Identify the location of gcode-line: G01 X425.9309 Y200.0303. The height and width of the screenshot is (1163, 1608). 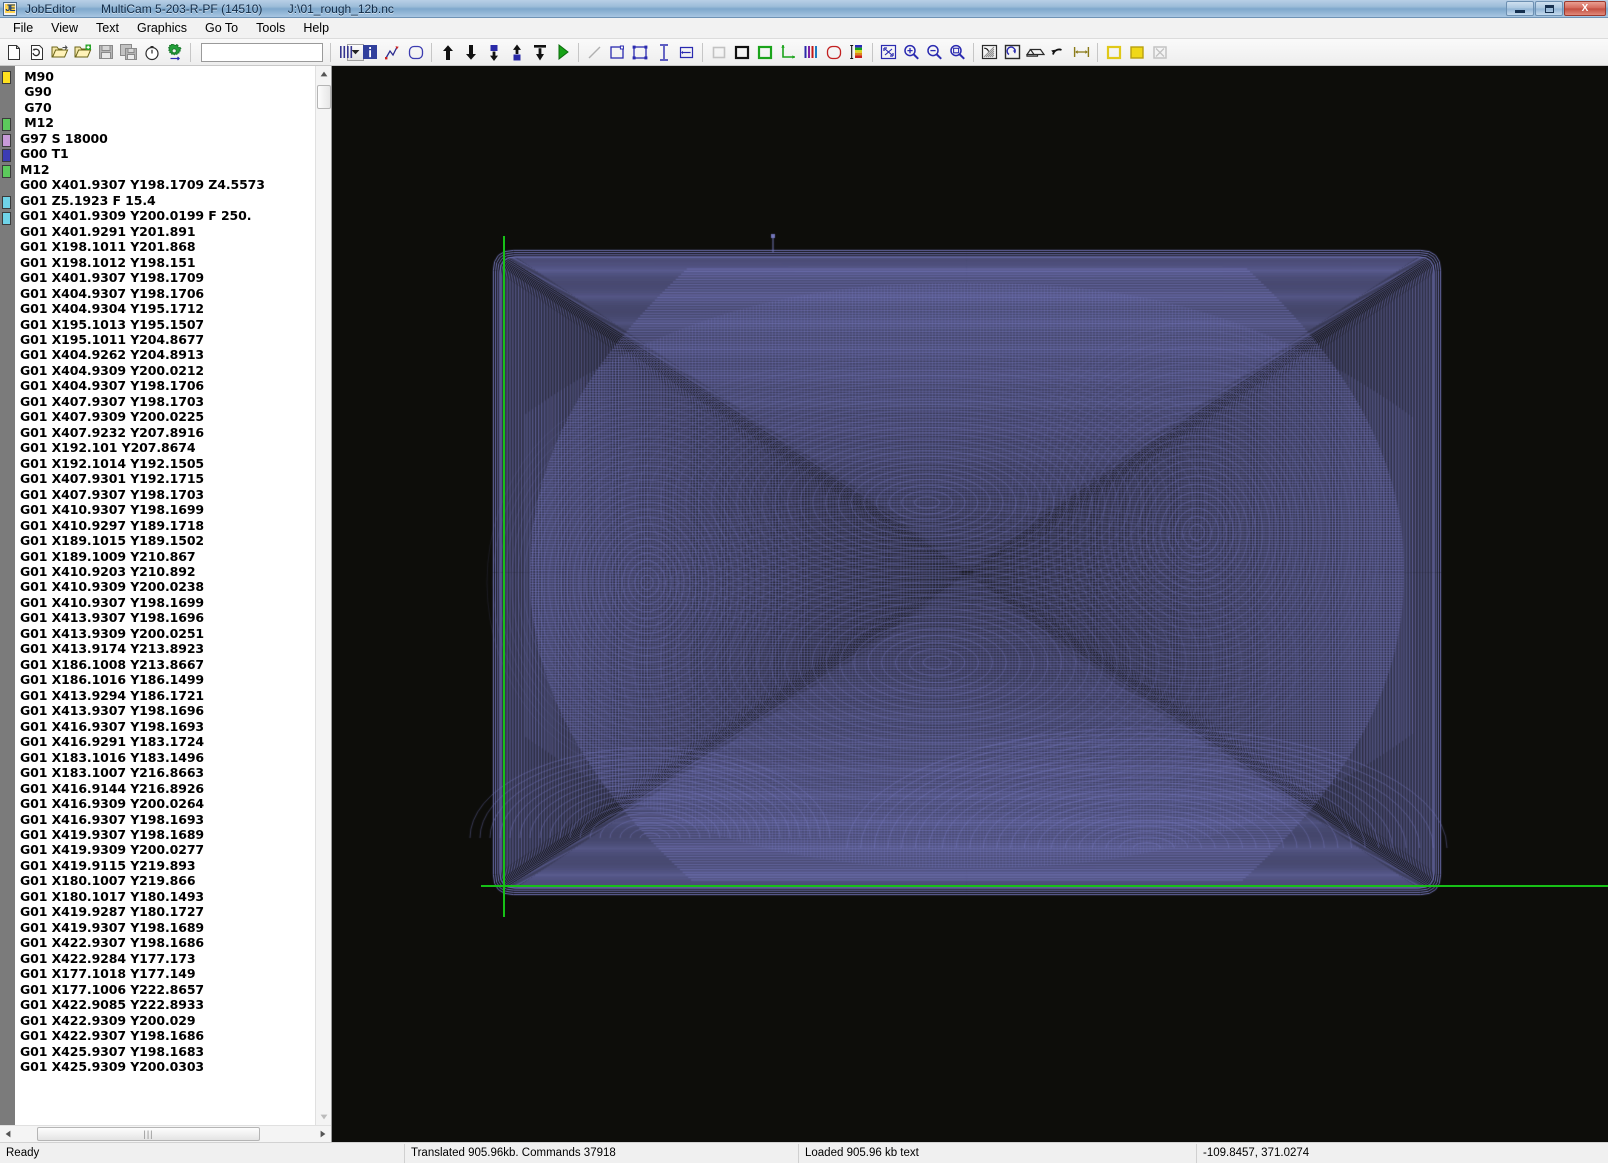
(167, 1066).